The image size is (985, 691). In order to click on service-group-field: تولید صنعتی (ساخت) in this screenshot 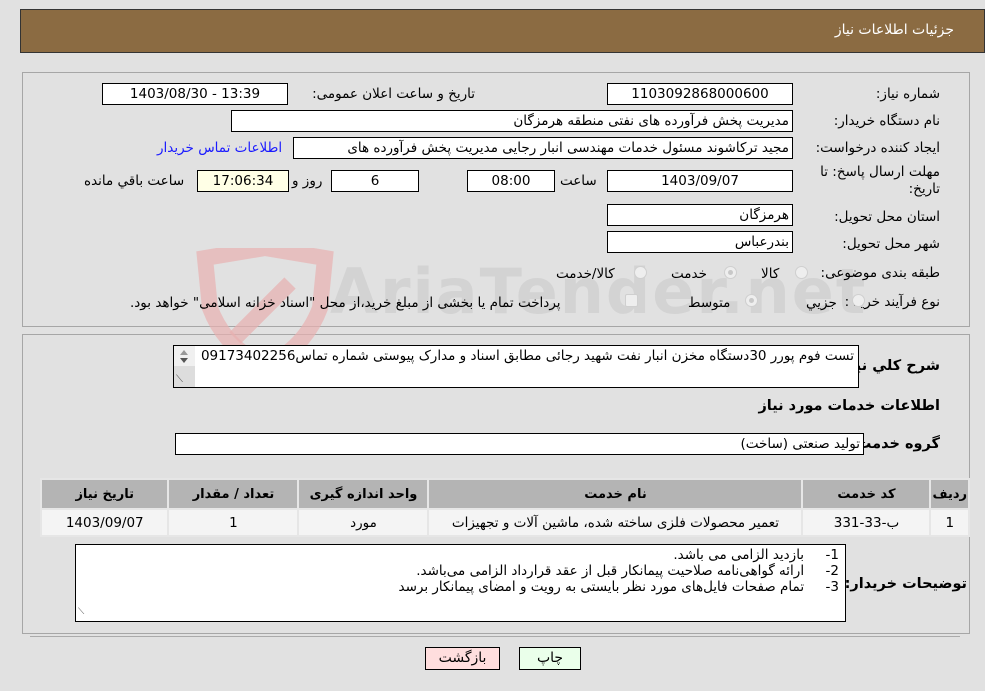, I will do `click(519, 444)`.